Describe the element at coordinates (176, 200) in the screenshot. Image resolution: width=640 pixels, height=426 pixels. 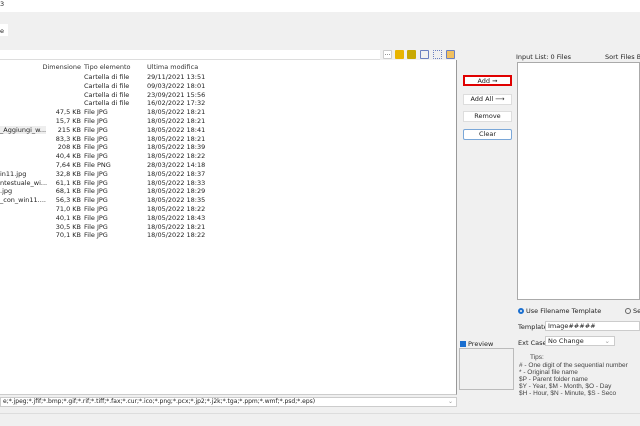
I see `file-modified: 18/05/2022 18:35` at that location.